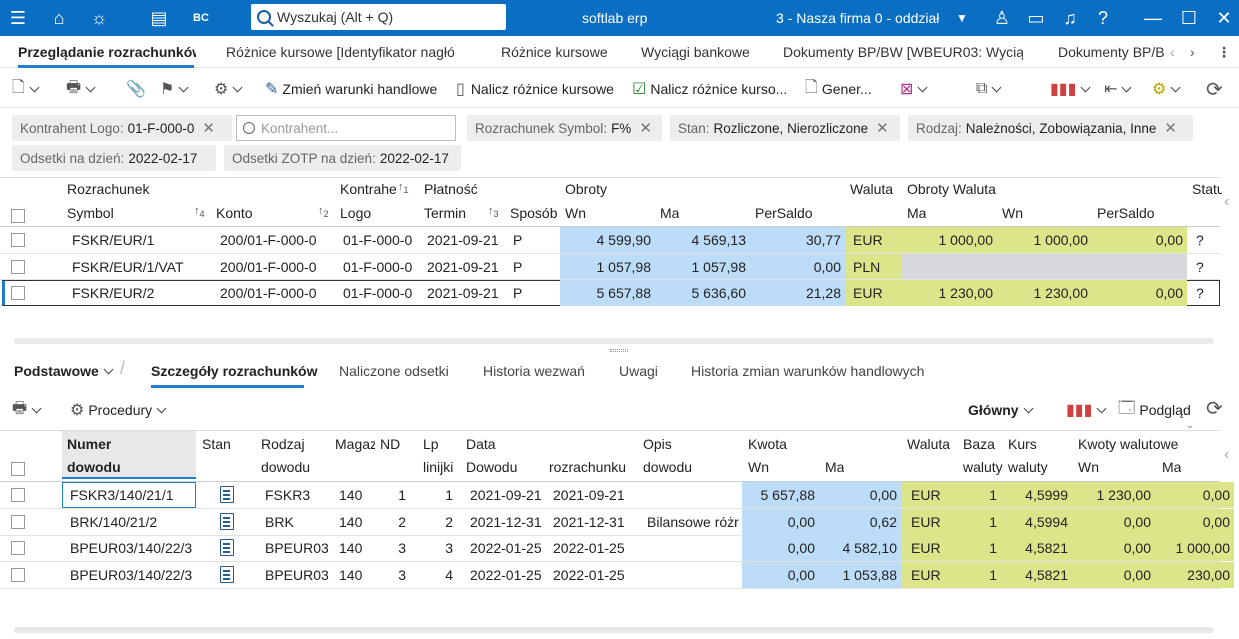 This screenshot has height=639, width=1239. What do you see at coordinates (1192, 52) in the screenshot?
I see `tab-scroll-right-icon: ›` at bounding box center [1192, 52].